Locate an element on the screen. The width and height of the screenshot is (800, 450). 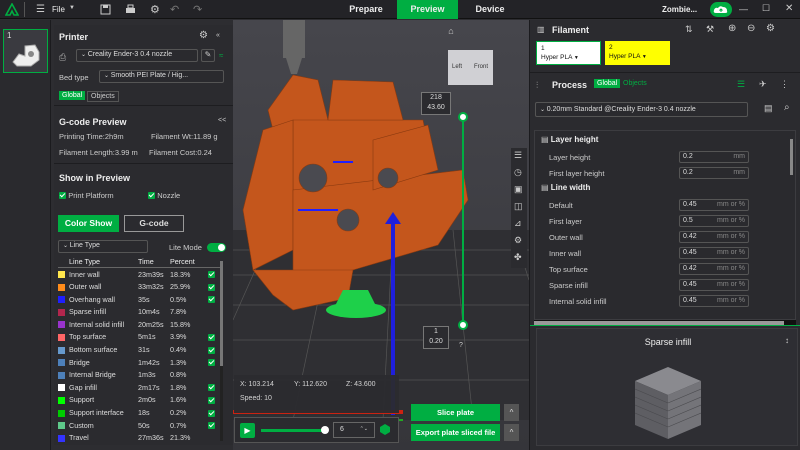
home-icon: ⌂ is located at coordinates (451, 32).